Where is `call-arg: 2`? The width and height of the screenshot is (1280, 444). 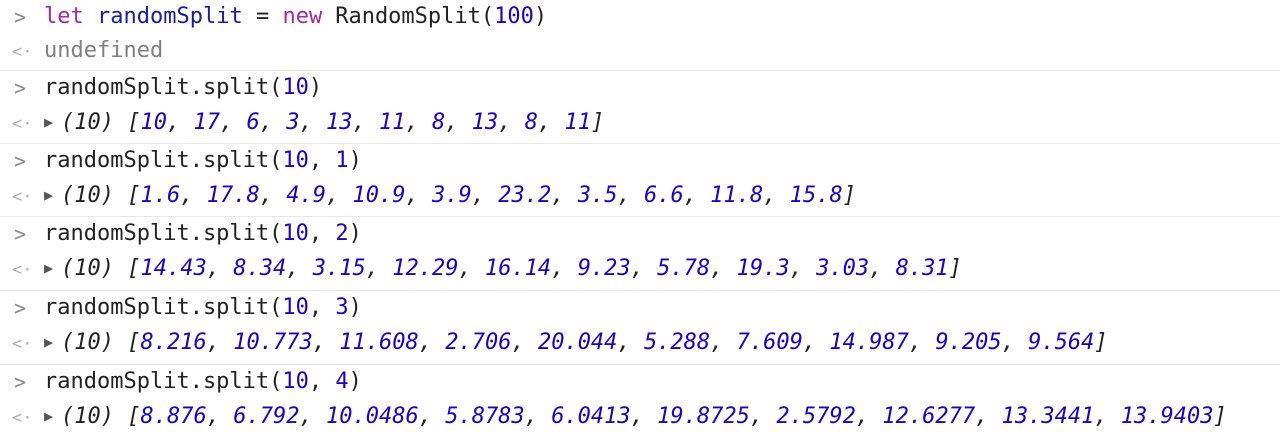 call-arg: 2 is located at coordinates (342, 233).